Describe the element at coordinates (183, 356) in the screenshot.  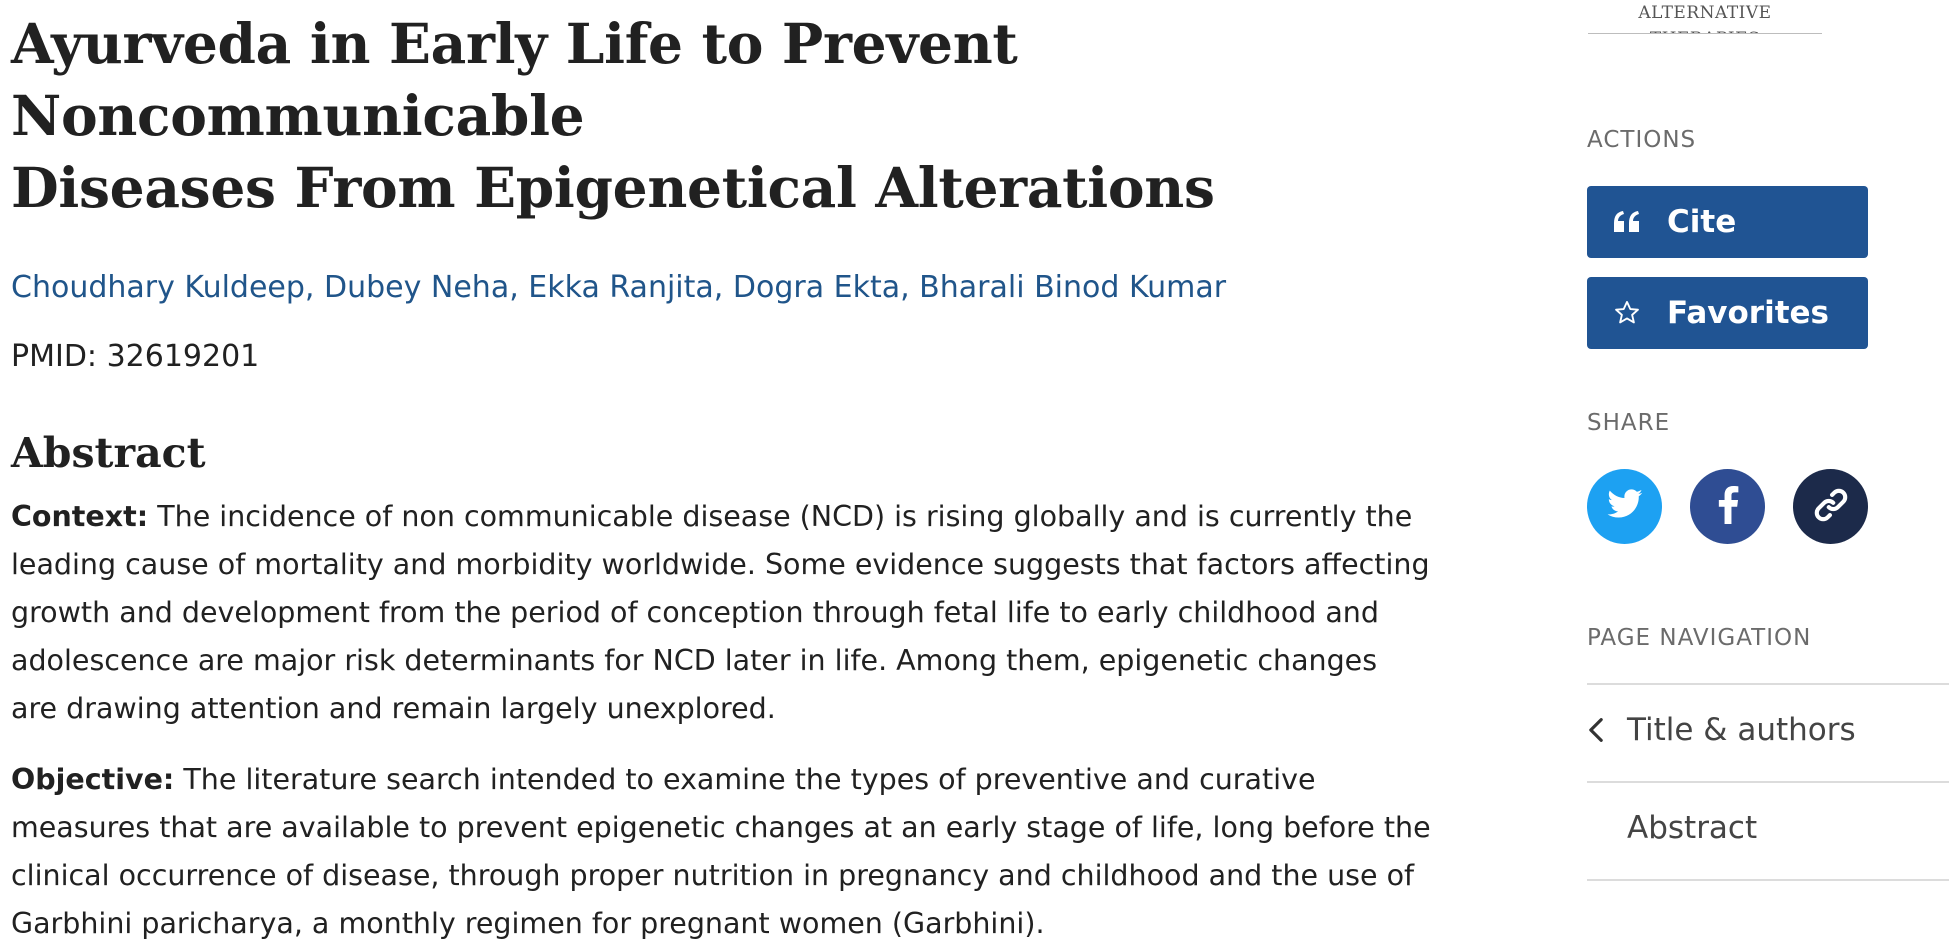
I see `pmid-value: 32619201` at that location.